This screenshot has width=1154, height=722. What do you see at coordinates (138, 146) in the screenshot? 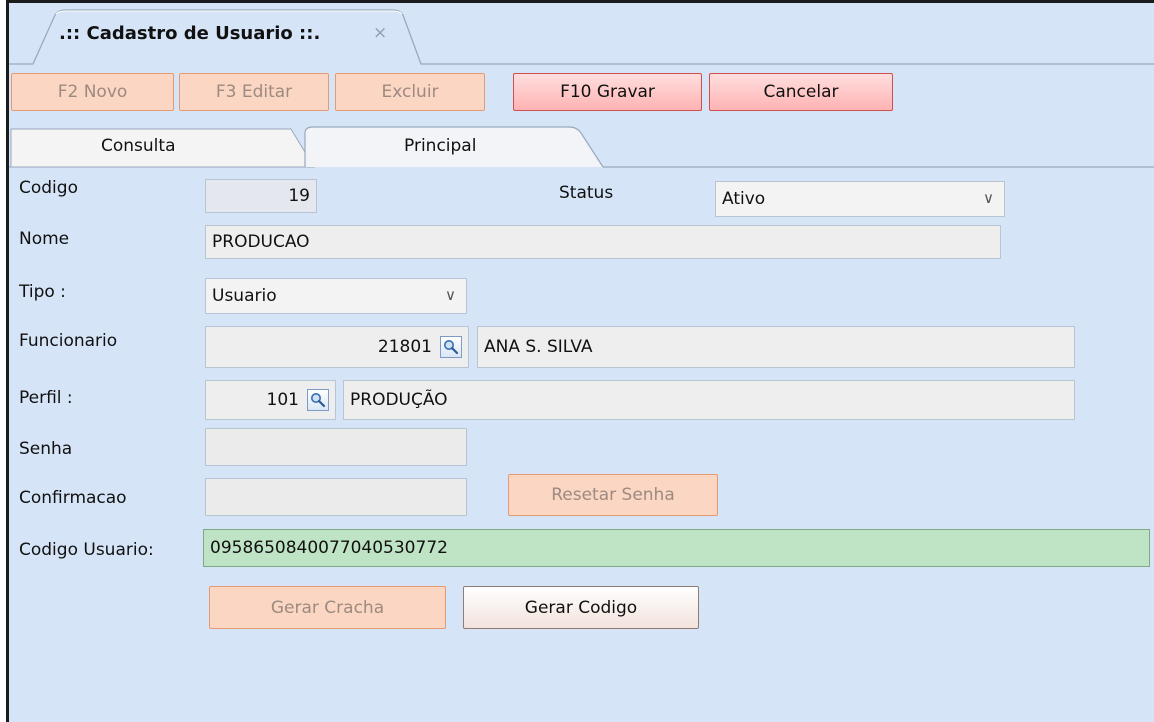
I see `tab-consulta: Consulta` at bounding box center [138, 146].